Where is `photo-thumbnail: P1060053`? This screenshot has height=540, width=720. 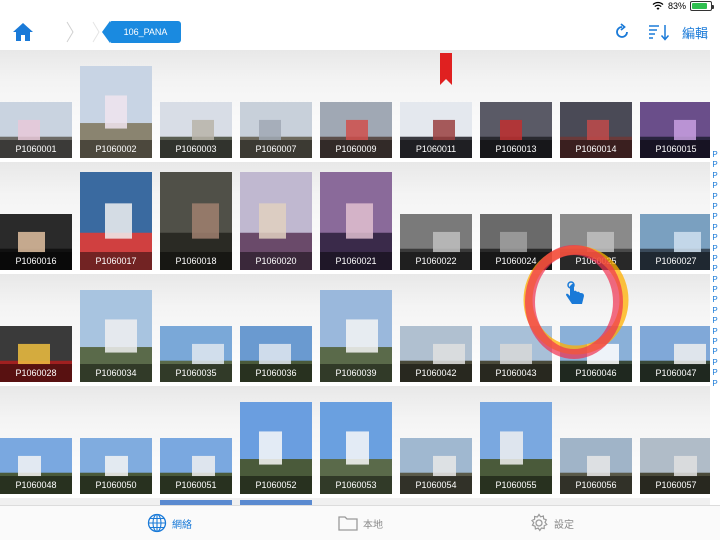 photo-thumbnail: P1060053 is located at coordinates (356, 448).